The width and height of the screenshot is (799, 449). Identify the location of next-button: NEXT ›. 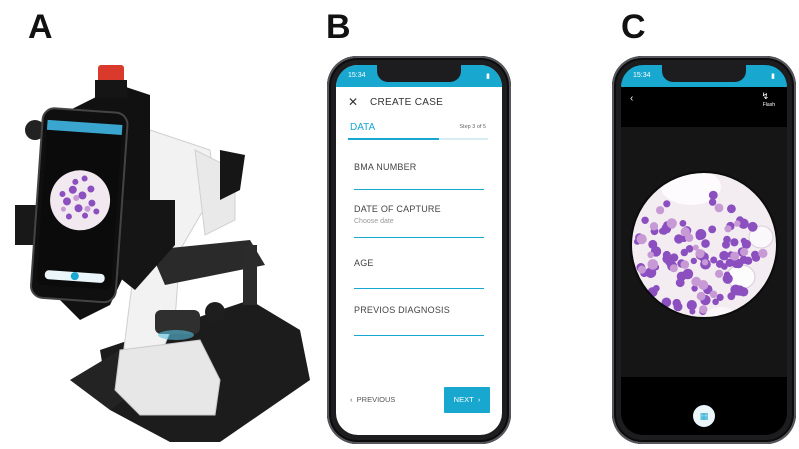
(467, 400).